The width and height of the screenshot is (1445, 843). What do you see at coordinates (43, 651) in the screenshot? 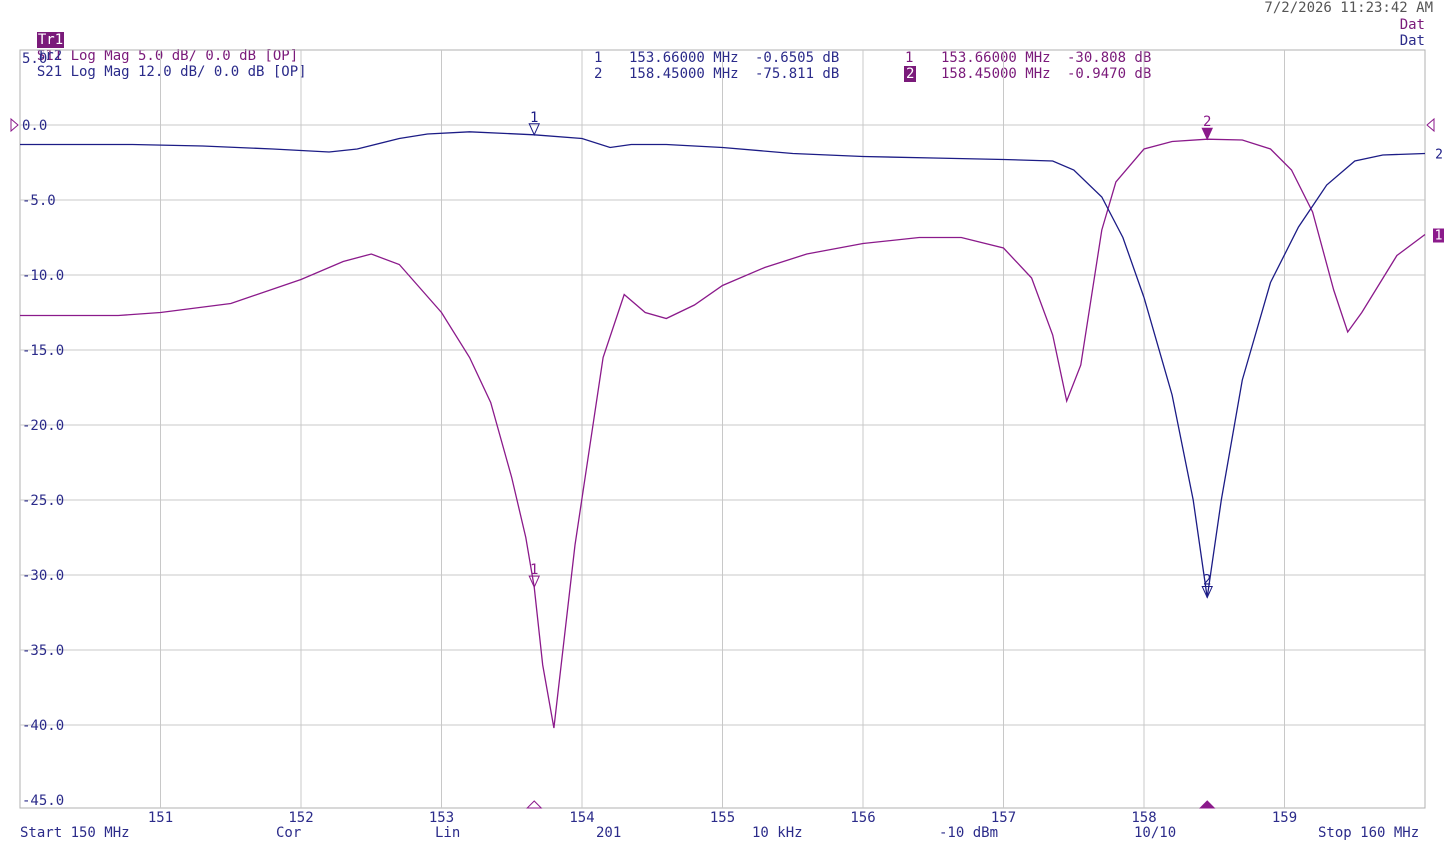
I see `y-tick-label: -35.0` at bounding box center [43, 651].